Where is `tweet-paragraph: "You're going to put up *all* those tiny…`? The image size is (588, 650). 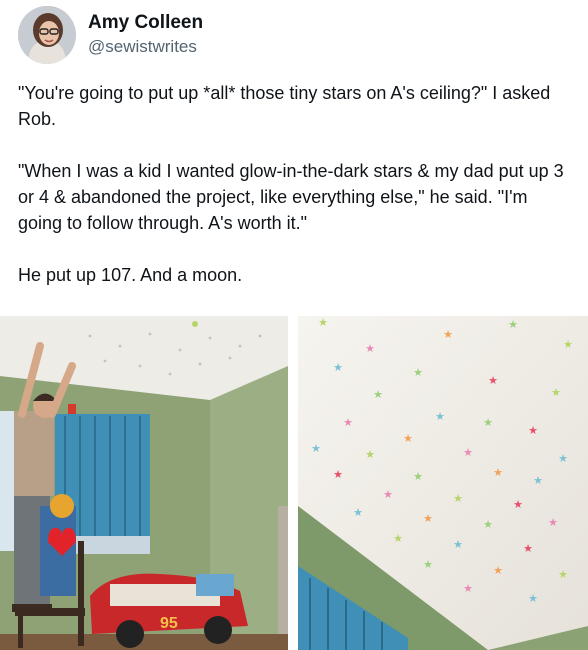
tweet-paragraph: "You're going to put up *all* those tiny… is located at coordinates (284, 106).